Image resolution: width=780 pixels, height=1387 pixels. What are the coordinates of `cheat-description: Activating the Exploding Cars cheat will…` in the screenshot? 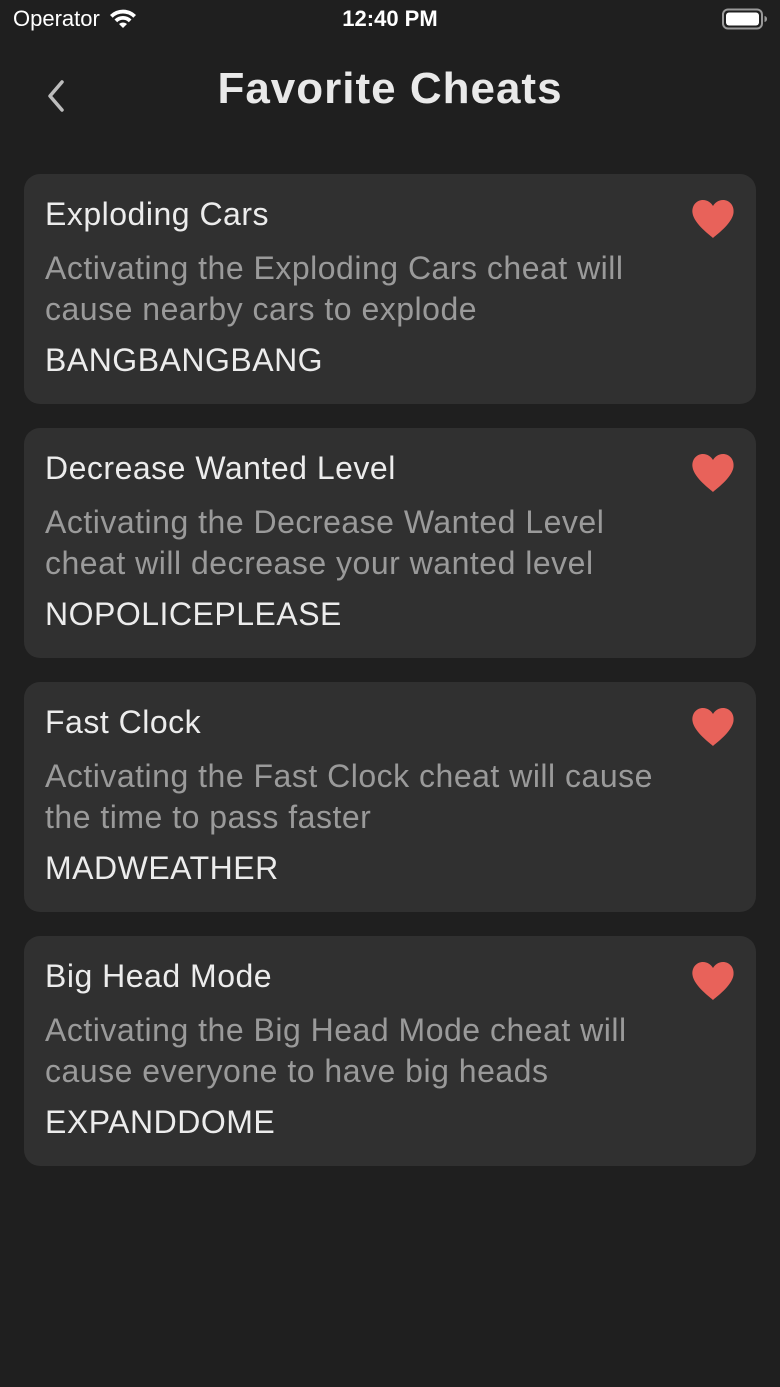 It's located at (334, 288).